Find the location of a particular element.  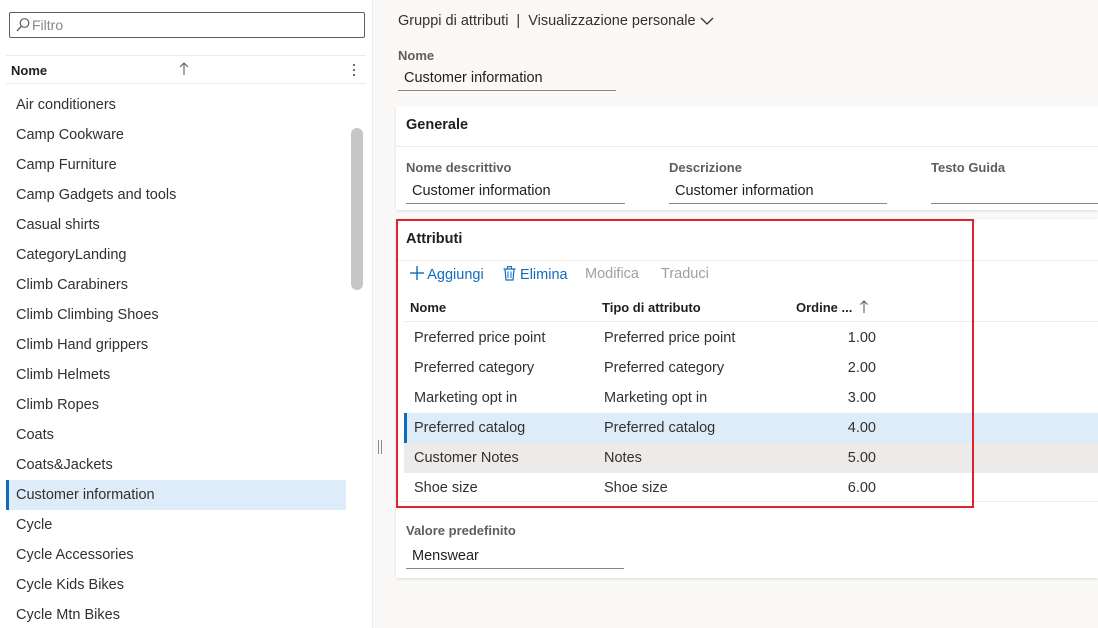

description-label: Descrizione is located at coordinates (705, 167).